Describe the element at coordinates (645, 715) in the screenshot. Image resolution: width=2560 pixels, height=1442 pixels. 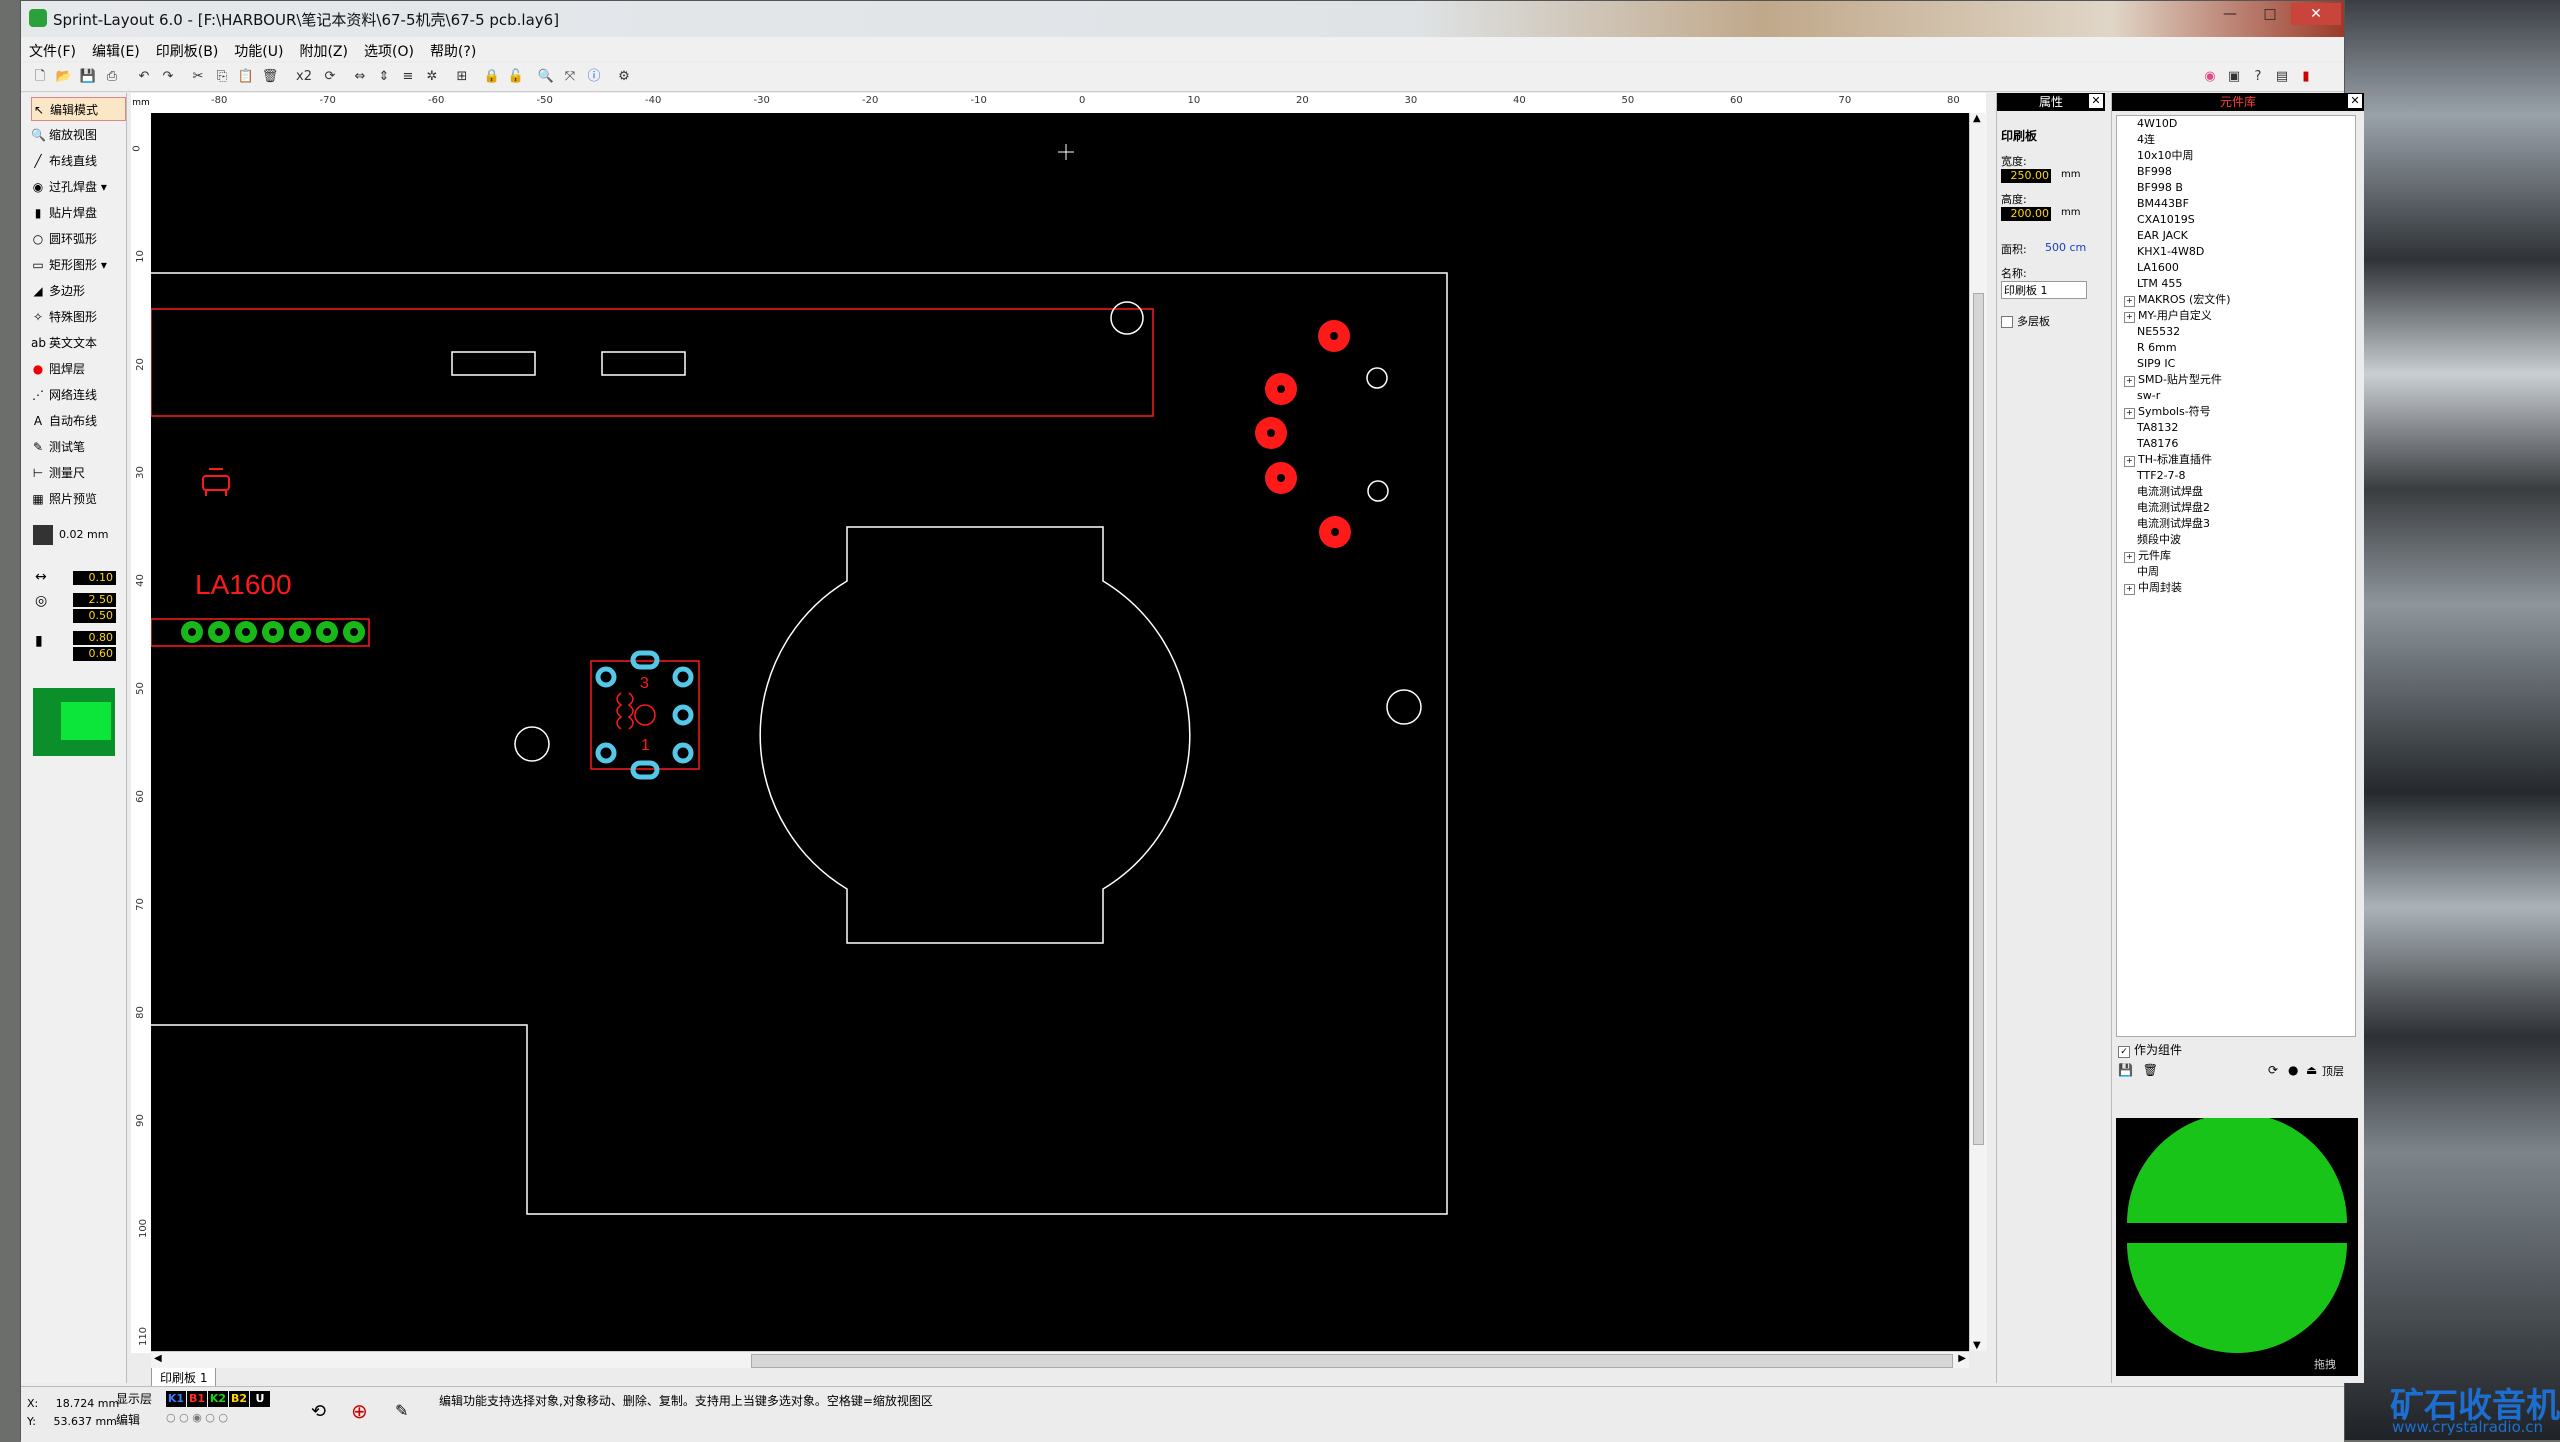
I see `transformer-component: 3 1` at that location.